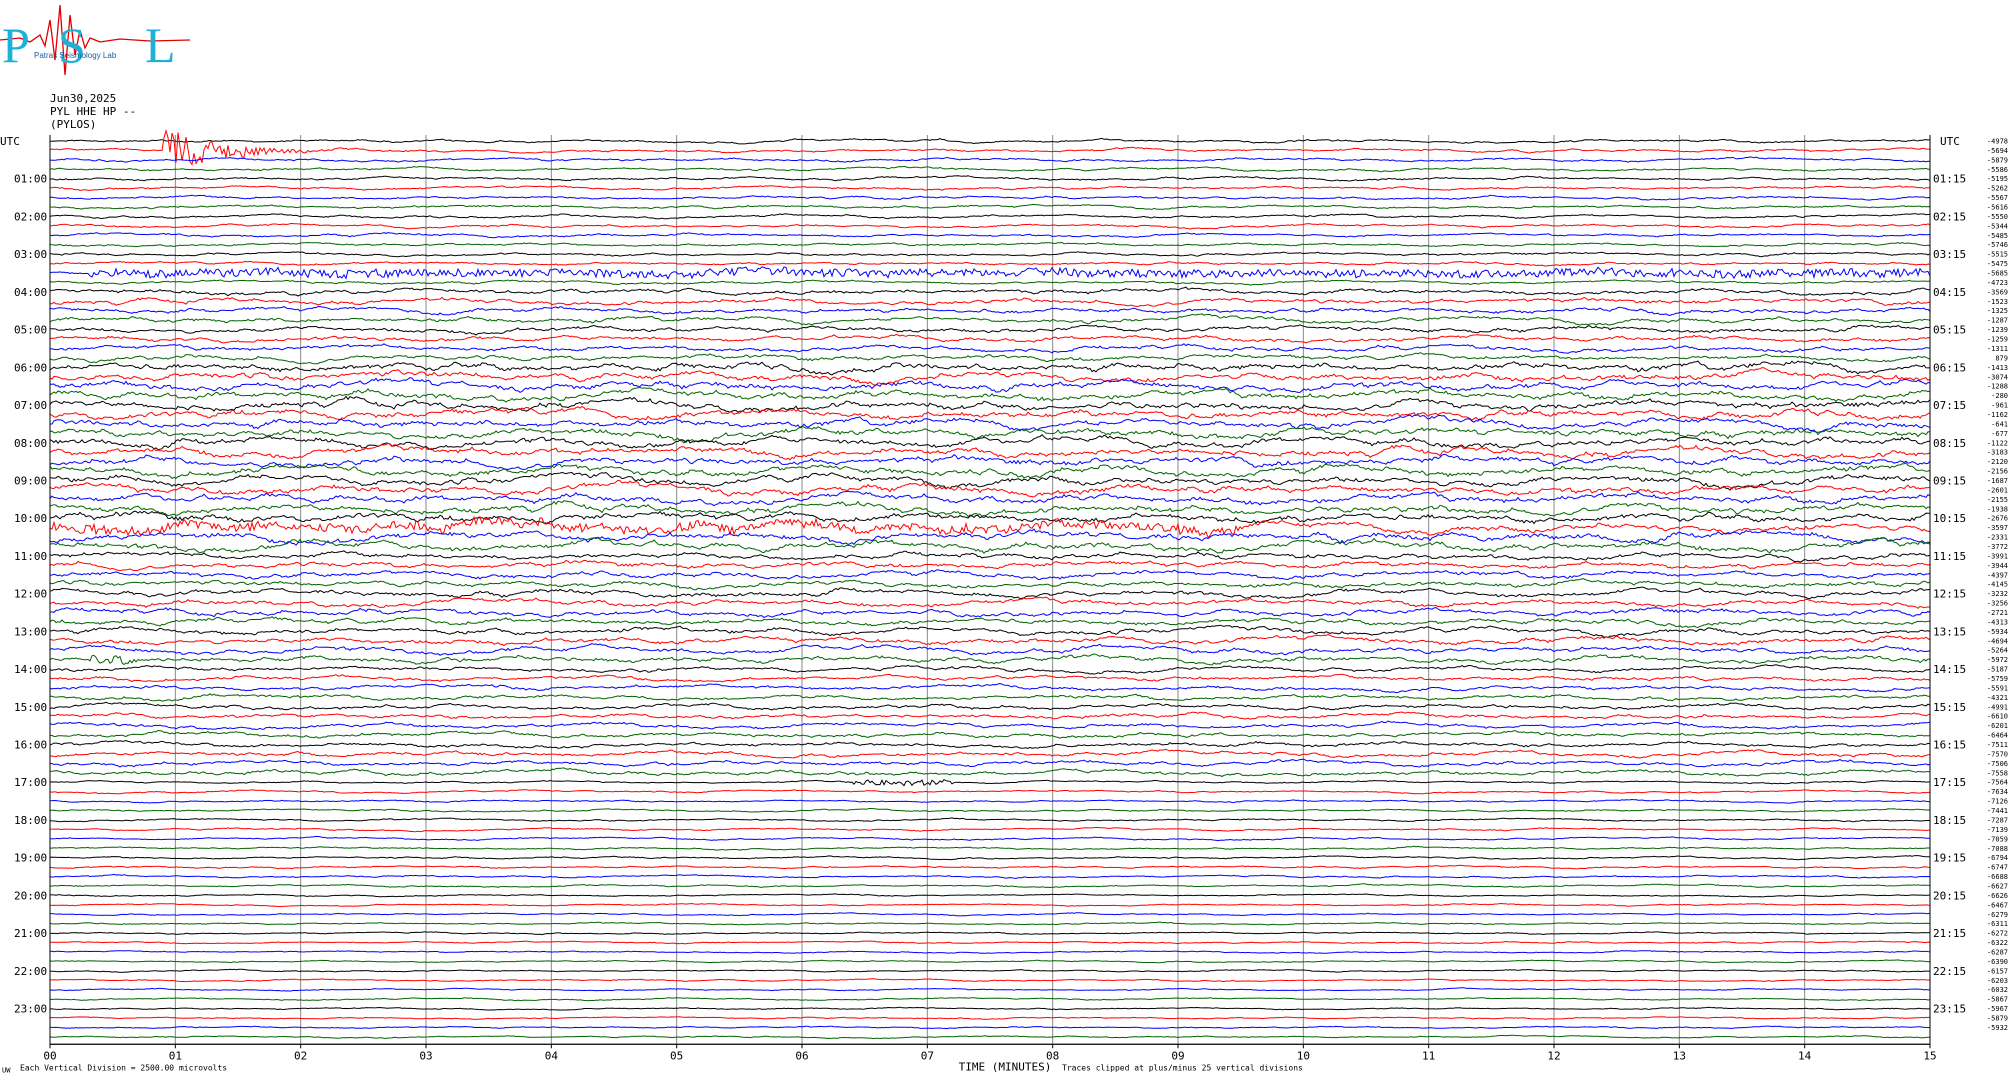  I want to click on trace-offset-value: -3944, so click(1997, 566).